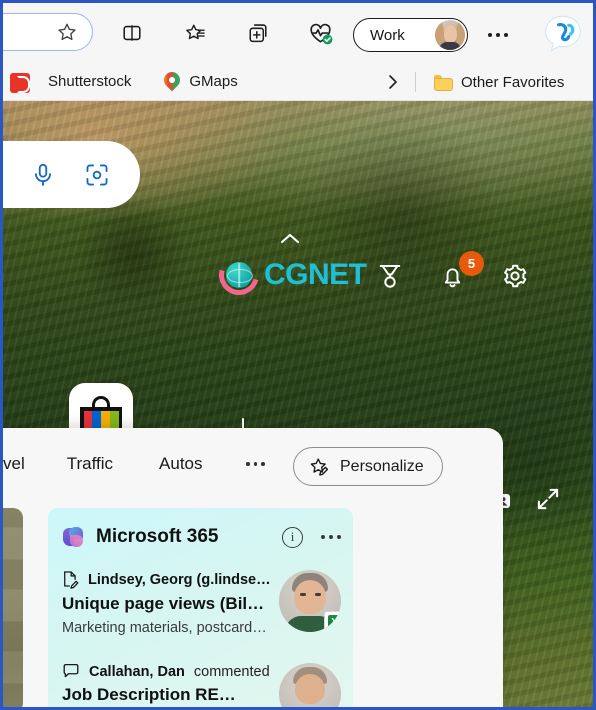  I want to click on tab-autos: Autos, so click(180, 464).